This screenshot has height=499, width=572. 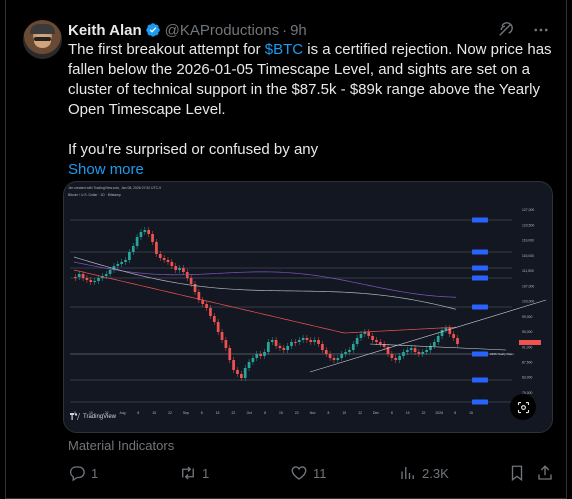 What do you see at coordinates (528, 241) in the screenshot?
I see `price-axis-label: 119,000` at bounding box center [528, 241].